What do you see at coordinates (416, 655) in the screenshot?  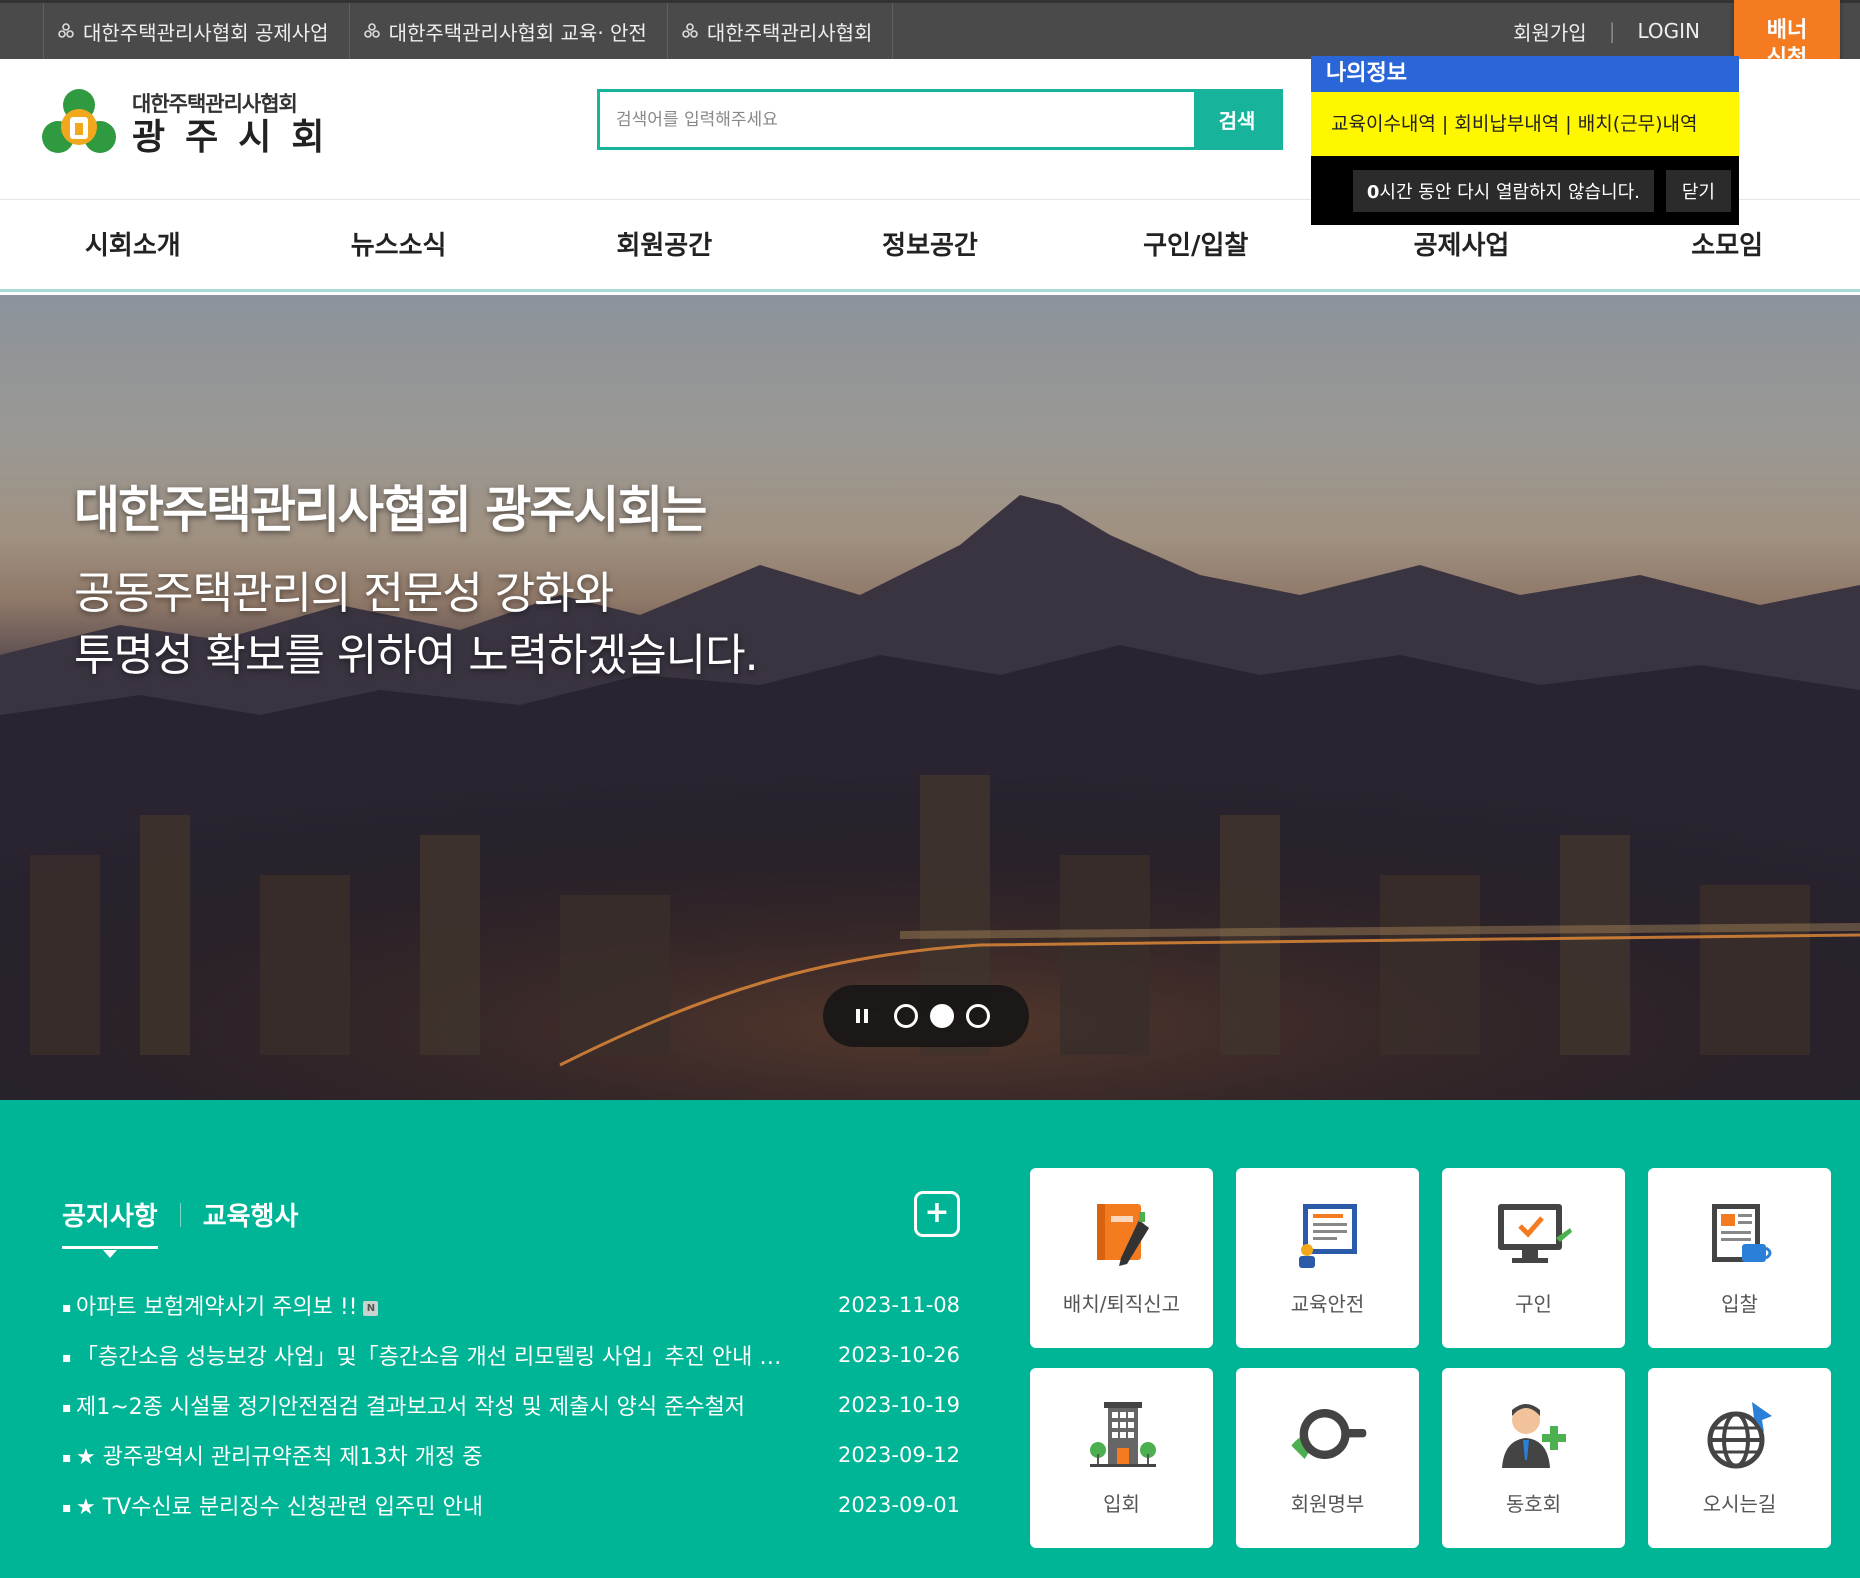 I see `hero-subtext-line2: 투명성 확보를 위하여 노력하겠습니다.` at bounding box center [416, 655].